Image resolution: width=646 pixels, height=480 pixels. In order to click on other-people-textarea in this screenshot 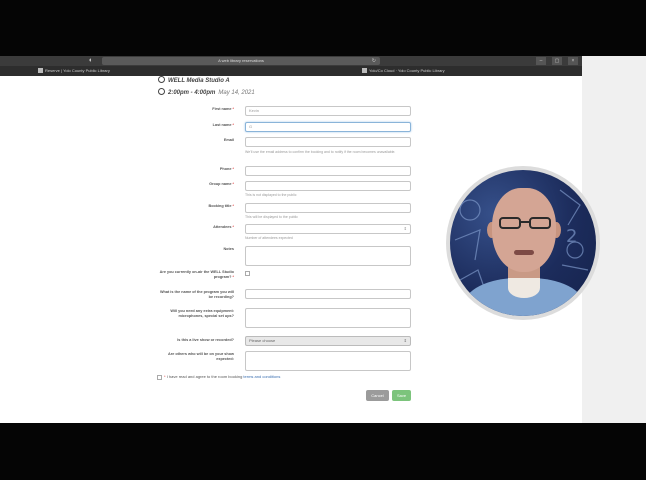, I will do `click(328, 361)`.